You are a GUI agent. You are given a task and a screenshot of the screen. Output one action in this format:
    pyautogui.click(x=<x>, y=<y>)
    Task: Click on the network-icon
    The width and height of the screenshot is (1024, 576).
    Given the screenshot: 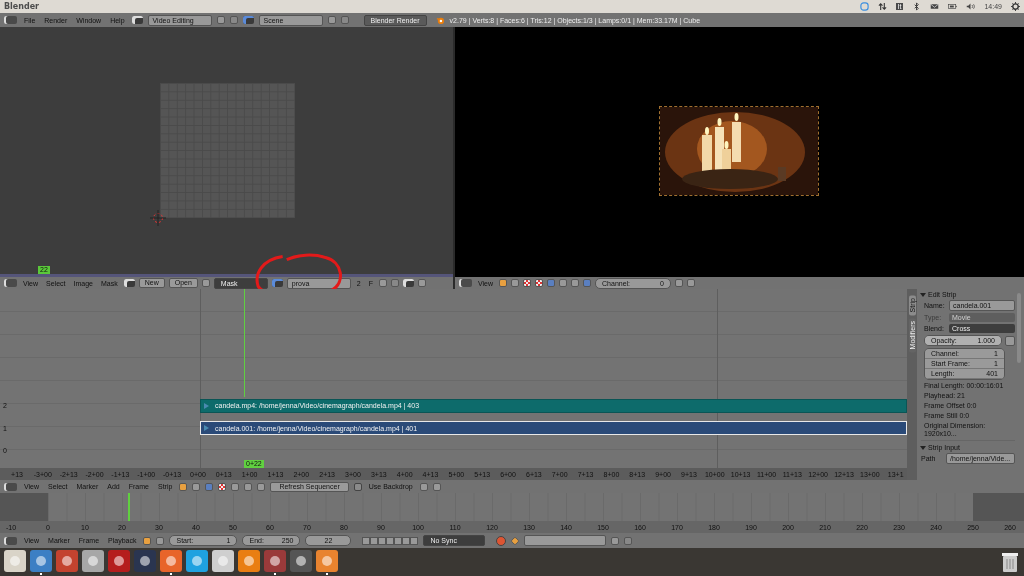 What is the action you would take?
    pyautogui.click(x=882, y=6)
    